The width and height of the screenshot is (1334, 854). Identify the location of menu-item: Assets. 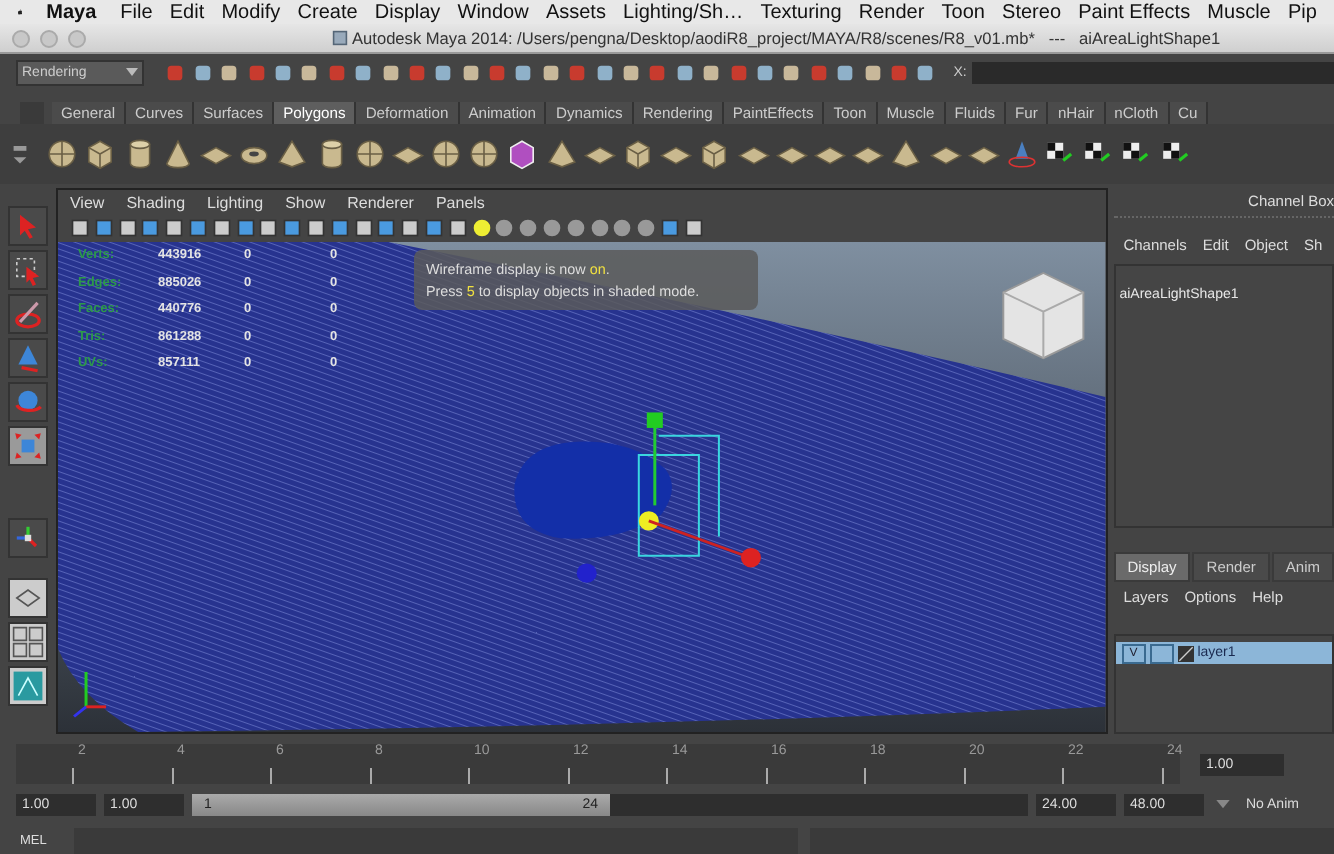
(575, 12).